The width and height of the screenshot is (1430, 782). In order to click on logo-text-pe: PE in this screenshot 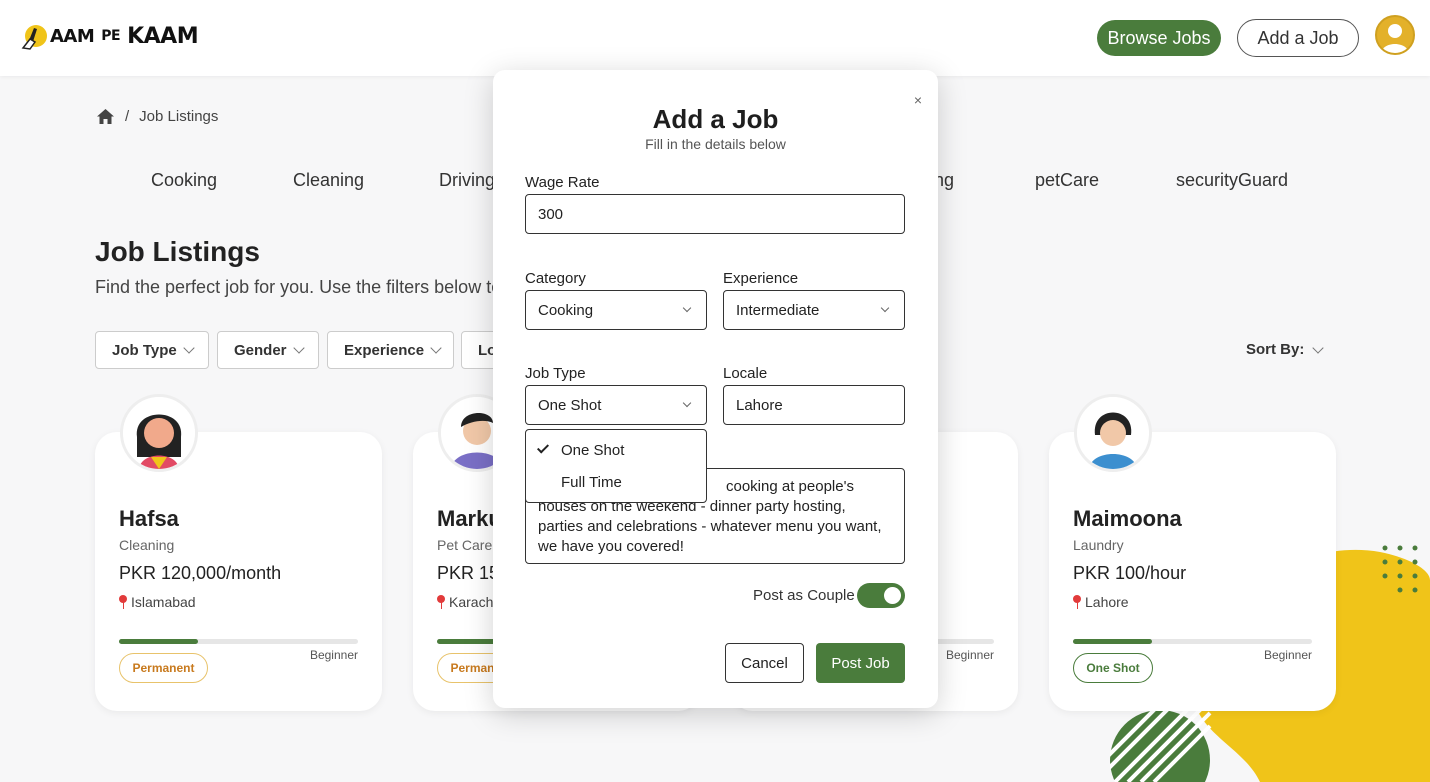, I will do `click(111, 36)`.